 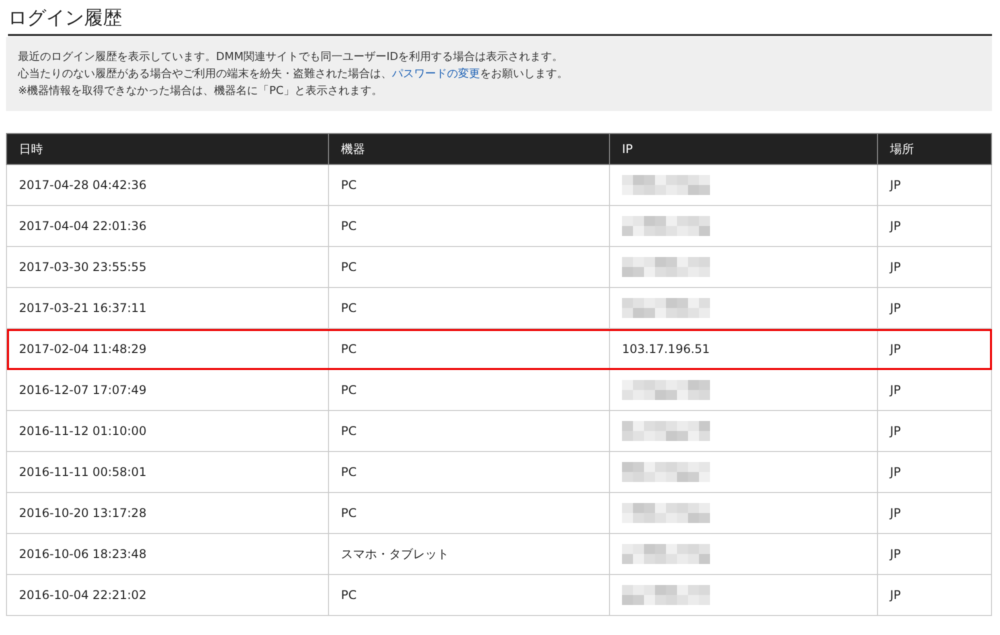 What do you see at coordinates (167, 513) in the screenshot?
I see `table-cell: 2016-10-20 13:17:28` at bounding box center [167, 513].